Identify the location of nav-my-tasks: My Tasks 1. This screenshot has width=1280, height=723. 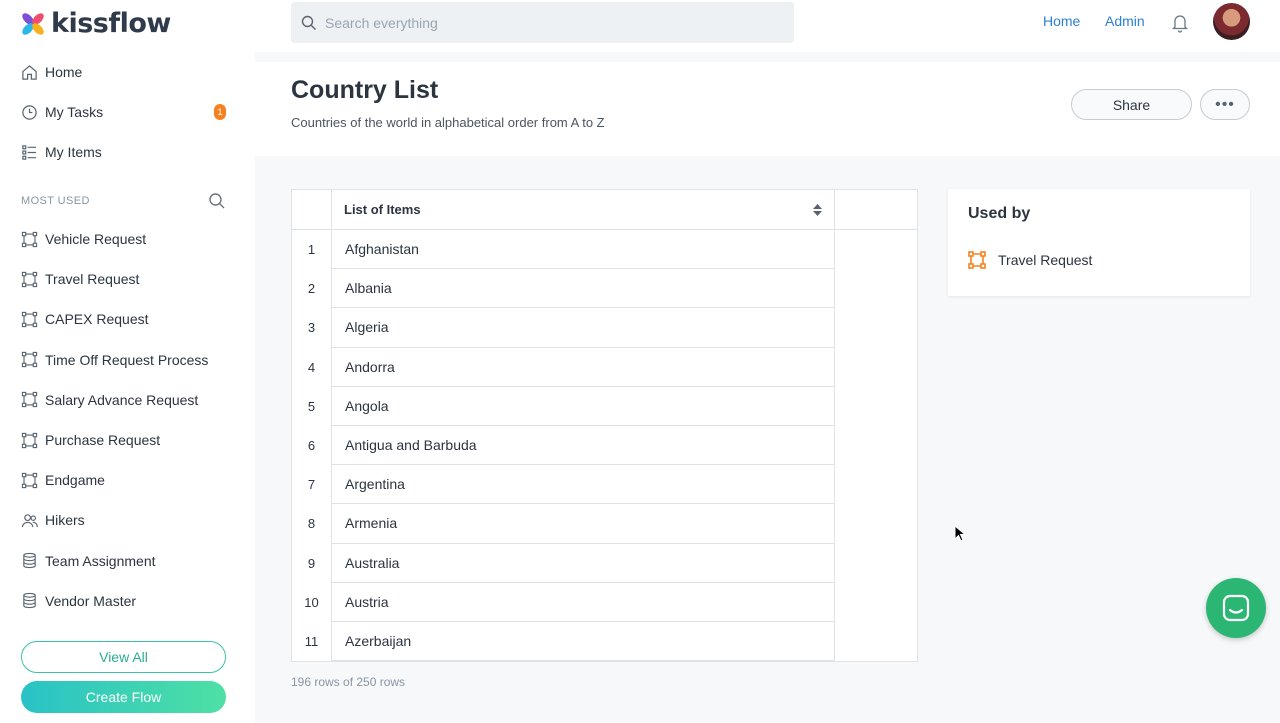
(125, 112).